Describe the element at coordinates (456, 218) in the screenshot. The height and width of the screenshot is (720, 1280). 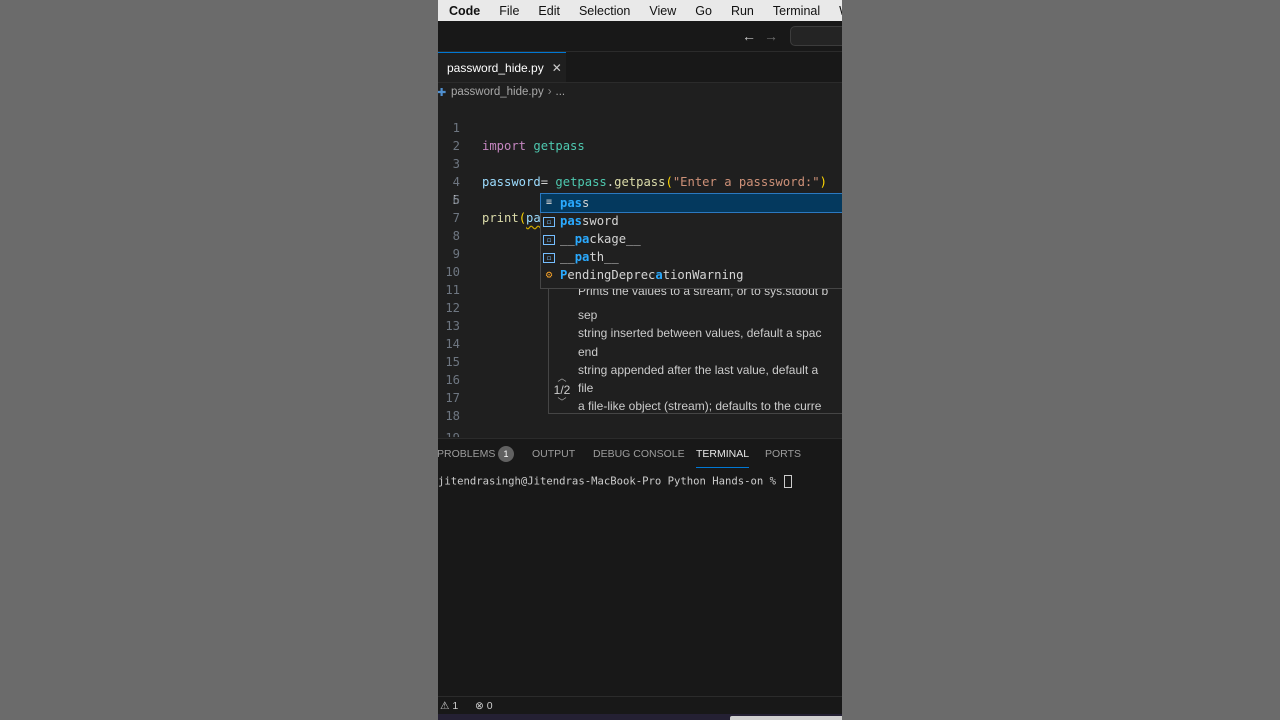
I see `line-number: 7` at that location.